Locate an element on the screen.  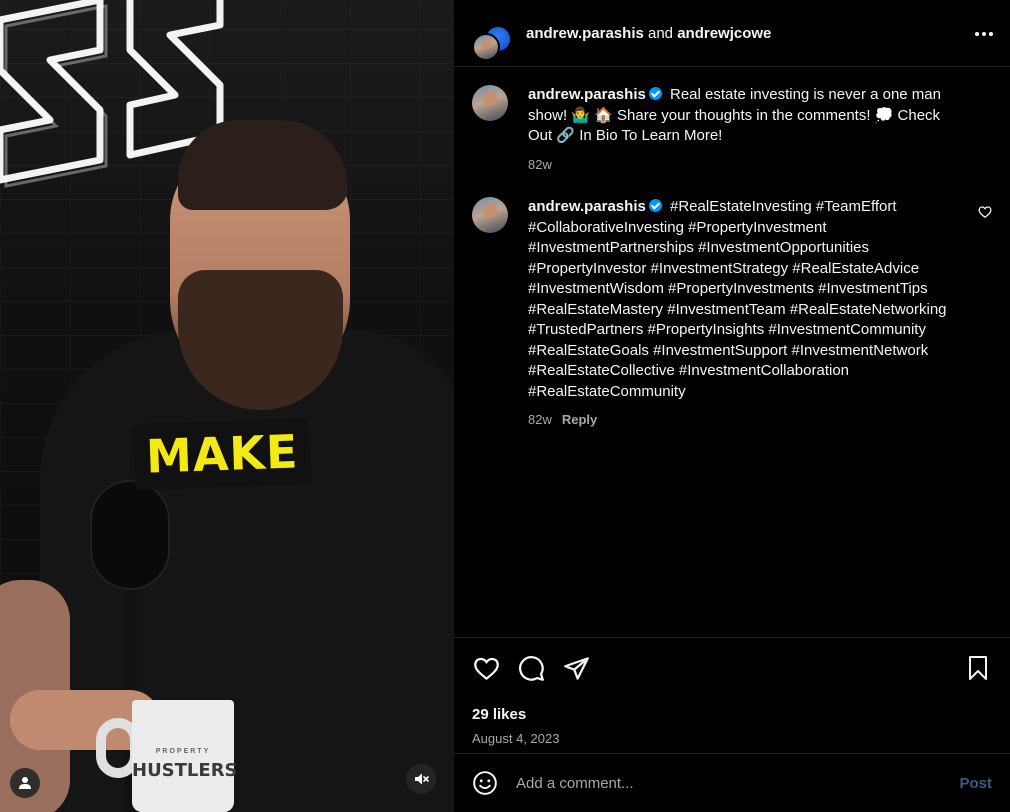
comment-meta: 82w Reply is located at coordinates (748, 420).